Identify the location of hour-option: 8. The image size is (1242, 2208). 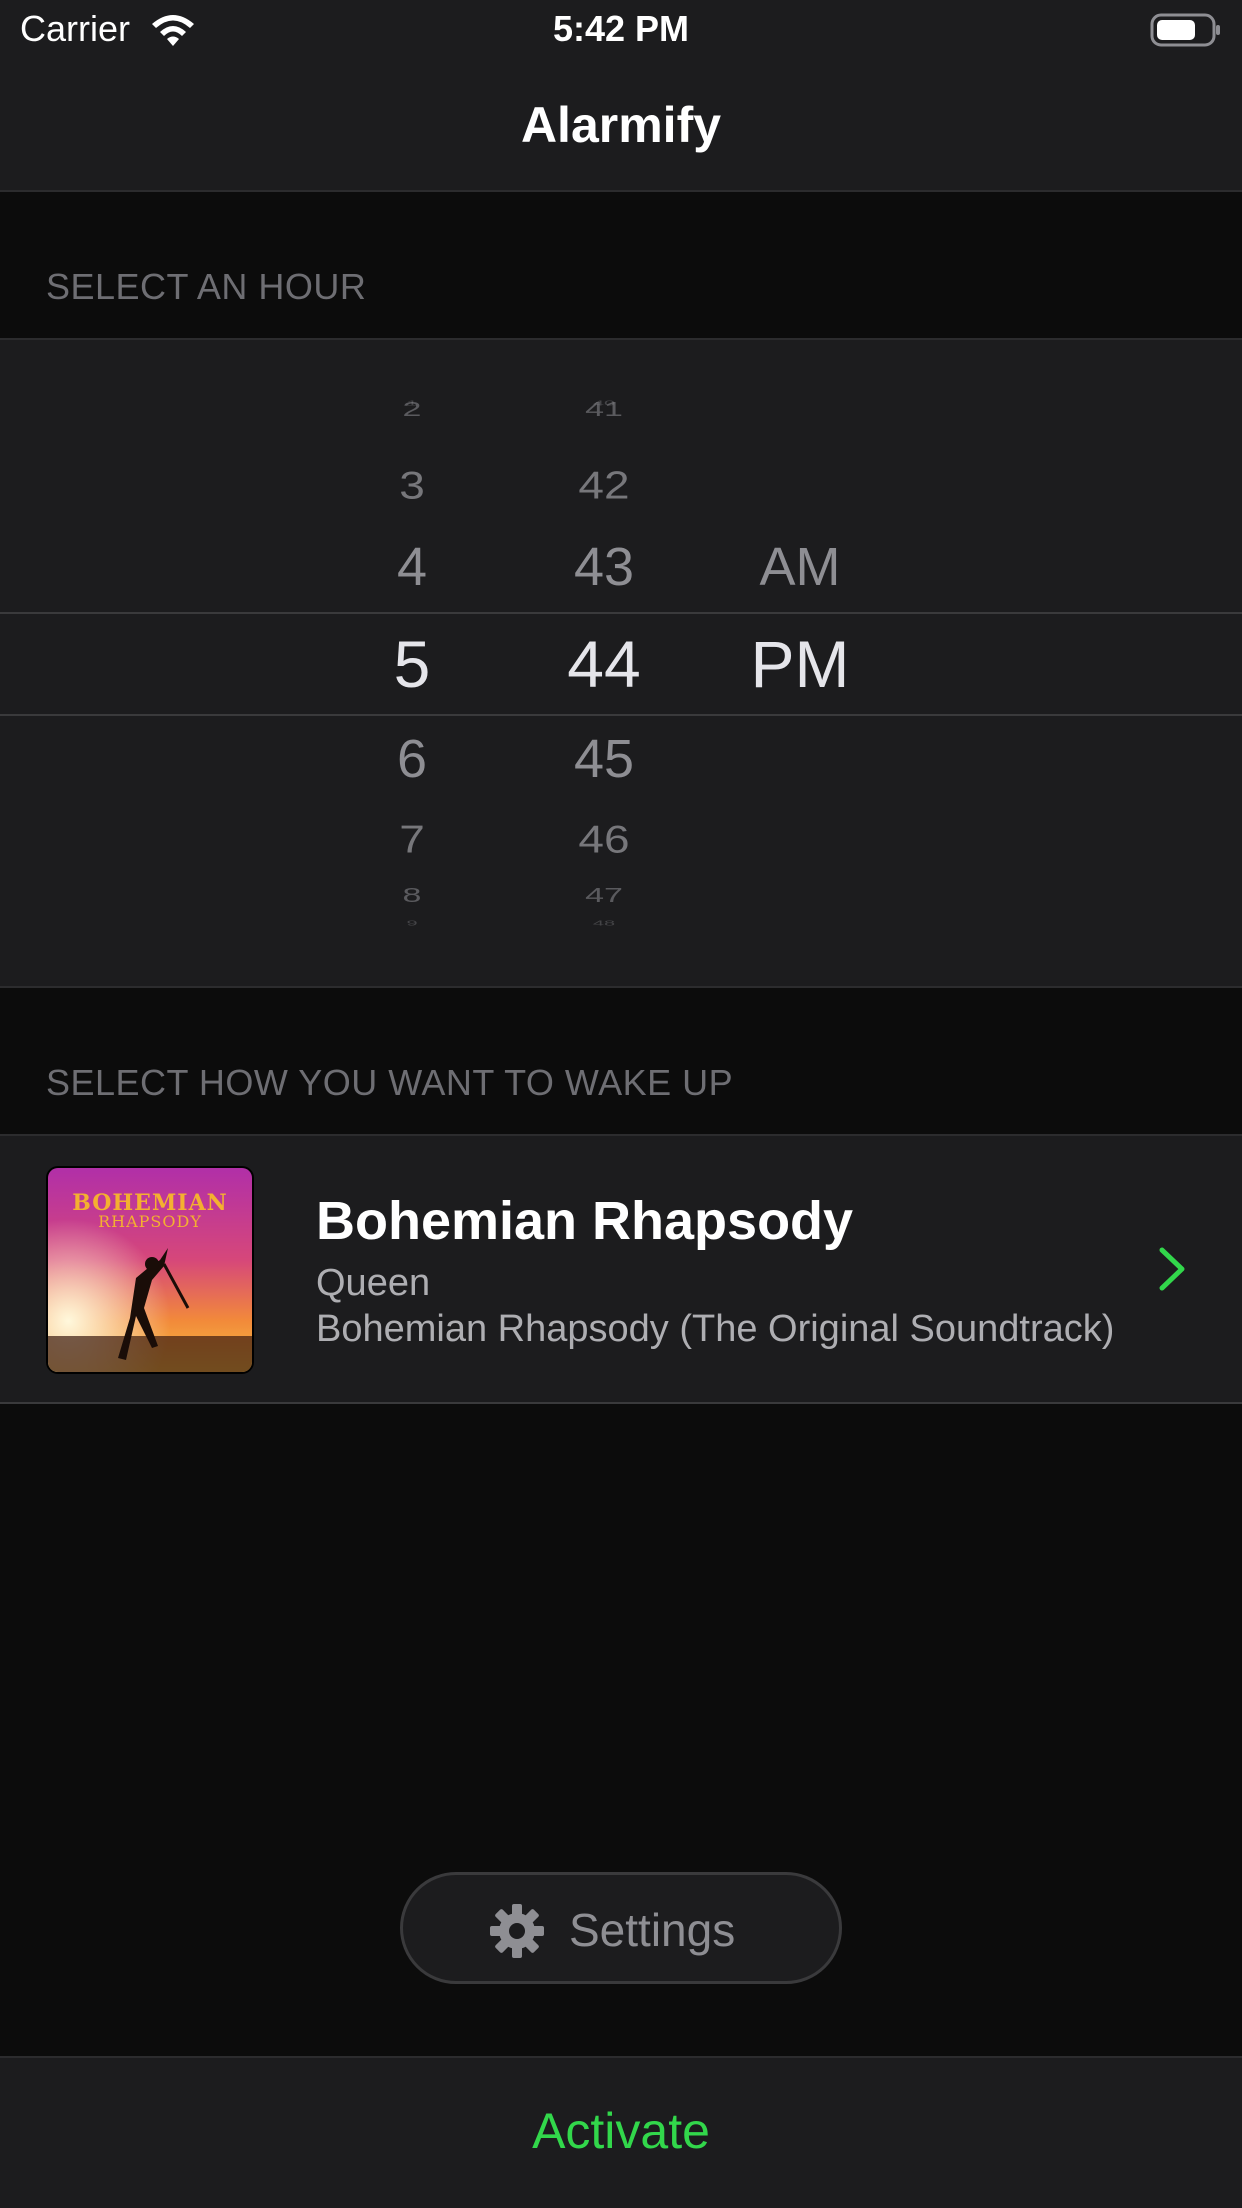
(412, 895).